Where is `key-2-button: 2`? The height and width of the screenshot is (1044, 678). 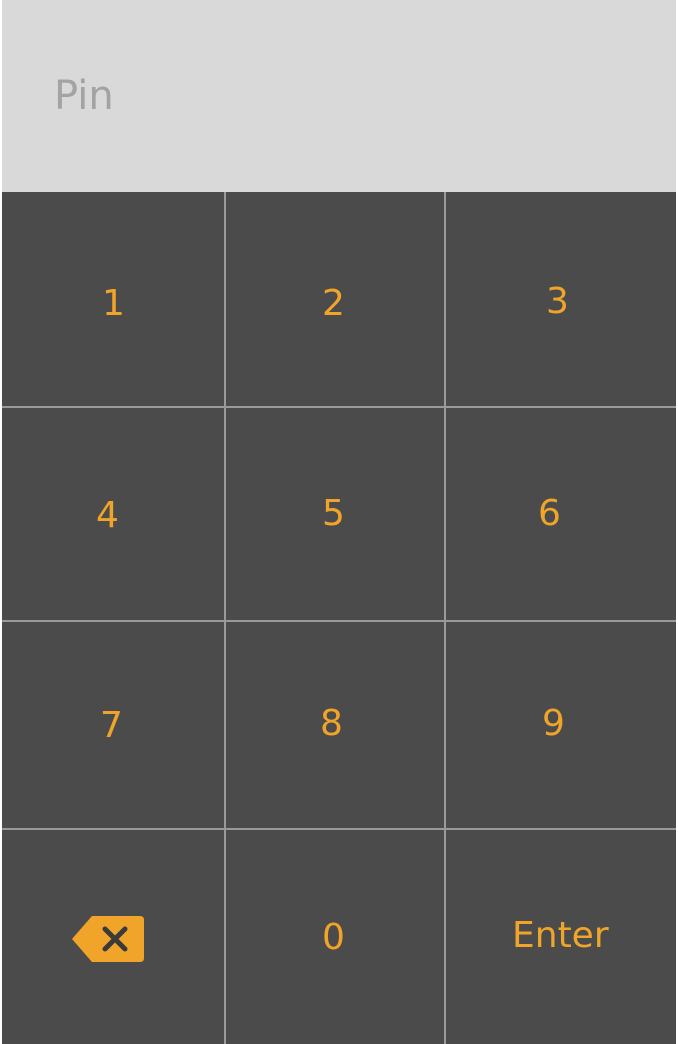
key-2-button: 2 is located at coordinates (335, 299).